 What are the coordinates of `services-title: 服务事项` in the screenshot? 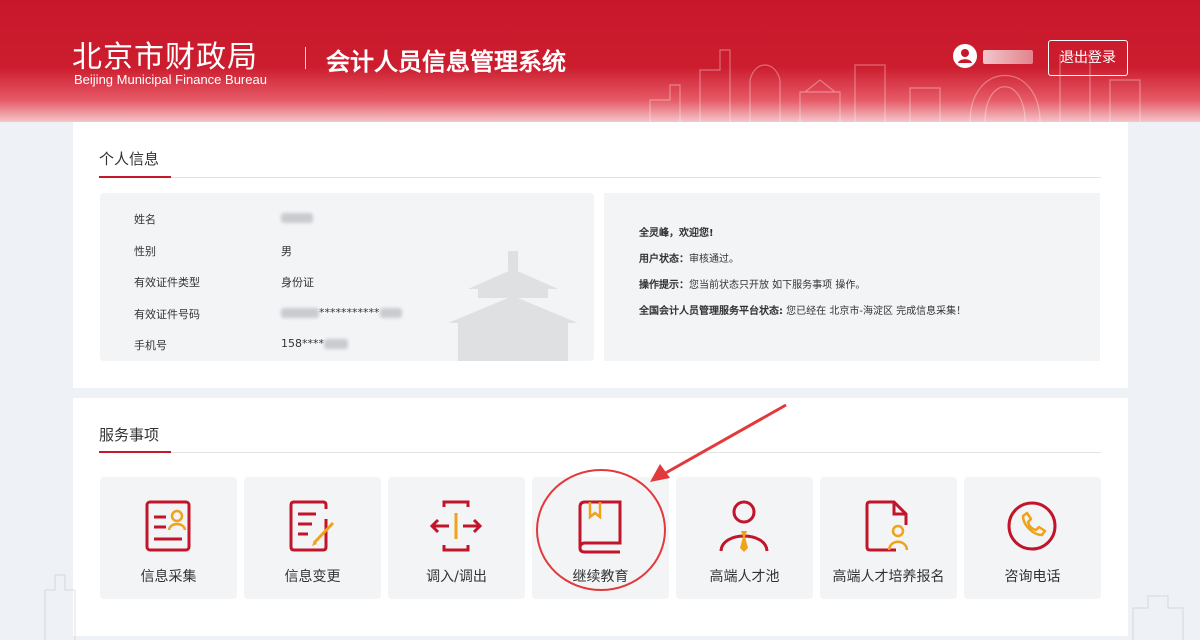 It's located at (129, 435).